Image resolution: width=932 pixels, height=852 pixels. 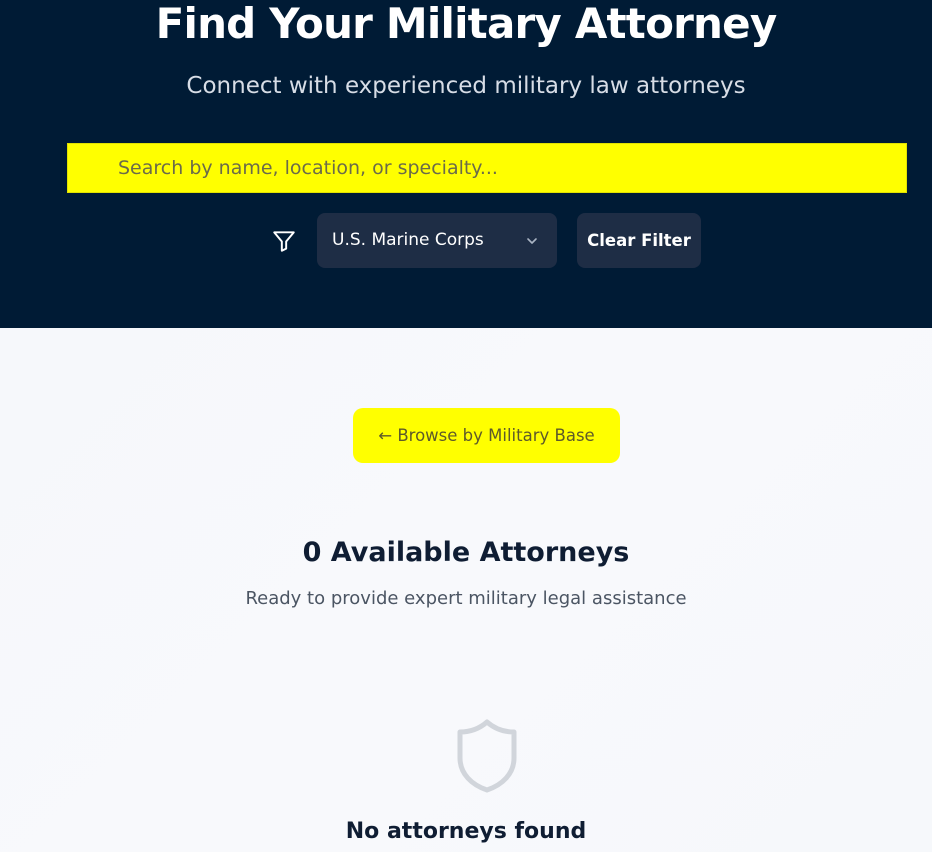 What do you see at coordinates (486, 435) in the screenshot?
I see `browse-by-base-button: ← Browse by Military Base` at bounding box center [486, 435].